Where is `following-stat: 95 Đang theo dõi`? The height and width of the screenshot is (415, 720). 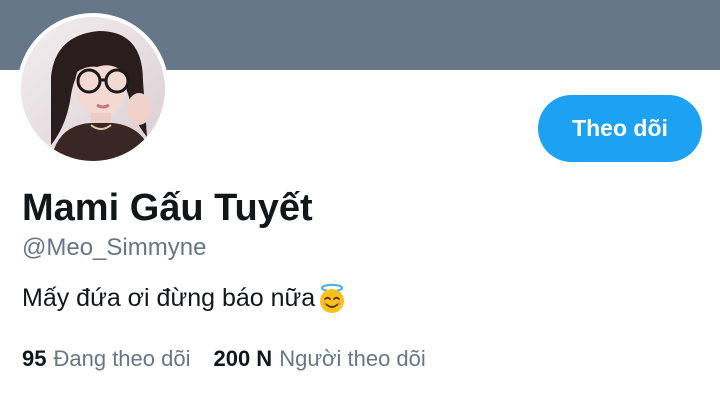
following-stat: 95 Đang theo dõi is located at coordinates (106, 359).